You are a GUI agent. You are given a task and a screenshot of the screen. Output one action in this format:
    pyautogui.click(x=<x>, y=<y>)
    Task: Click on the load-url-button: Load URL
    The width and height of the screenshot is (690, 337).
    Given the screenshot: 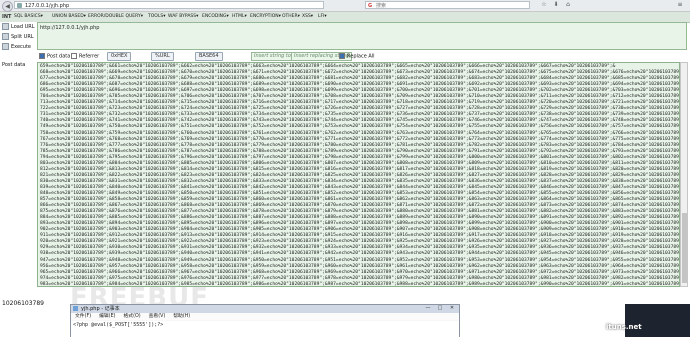 What is the action you would take?
    pyautogui.click(x=18, y=27)
    